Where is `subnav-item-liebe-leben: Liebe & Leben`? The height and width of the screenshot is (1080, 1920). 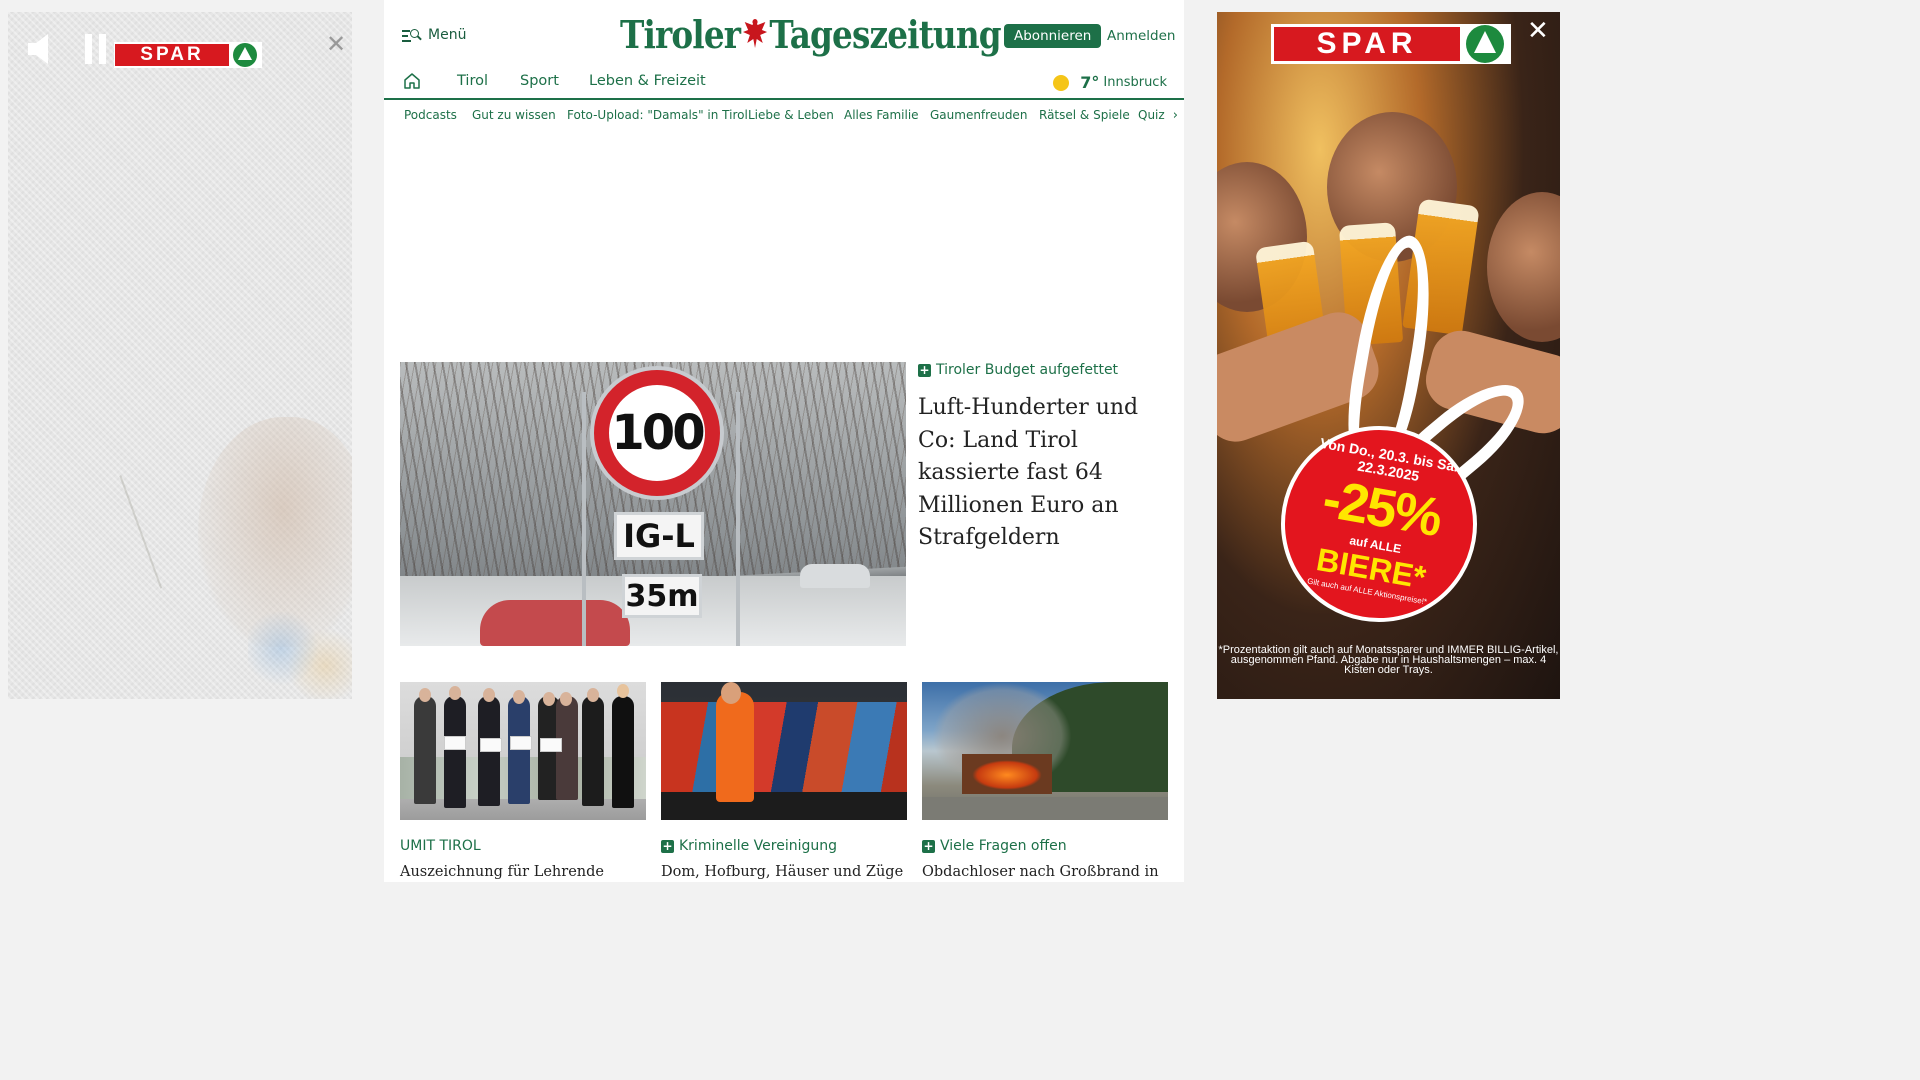 subnav-item-liebe-leben: Liebe & Leben is located at coordinates (791, 115).